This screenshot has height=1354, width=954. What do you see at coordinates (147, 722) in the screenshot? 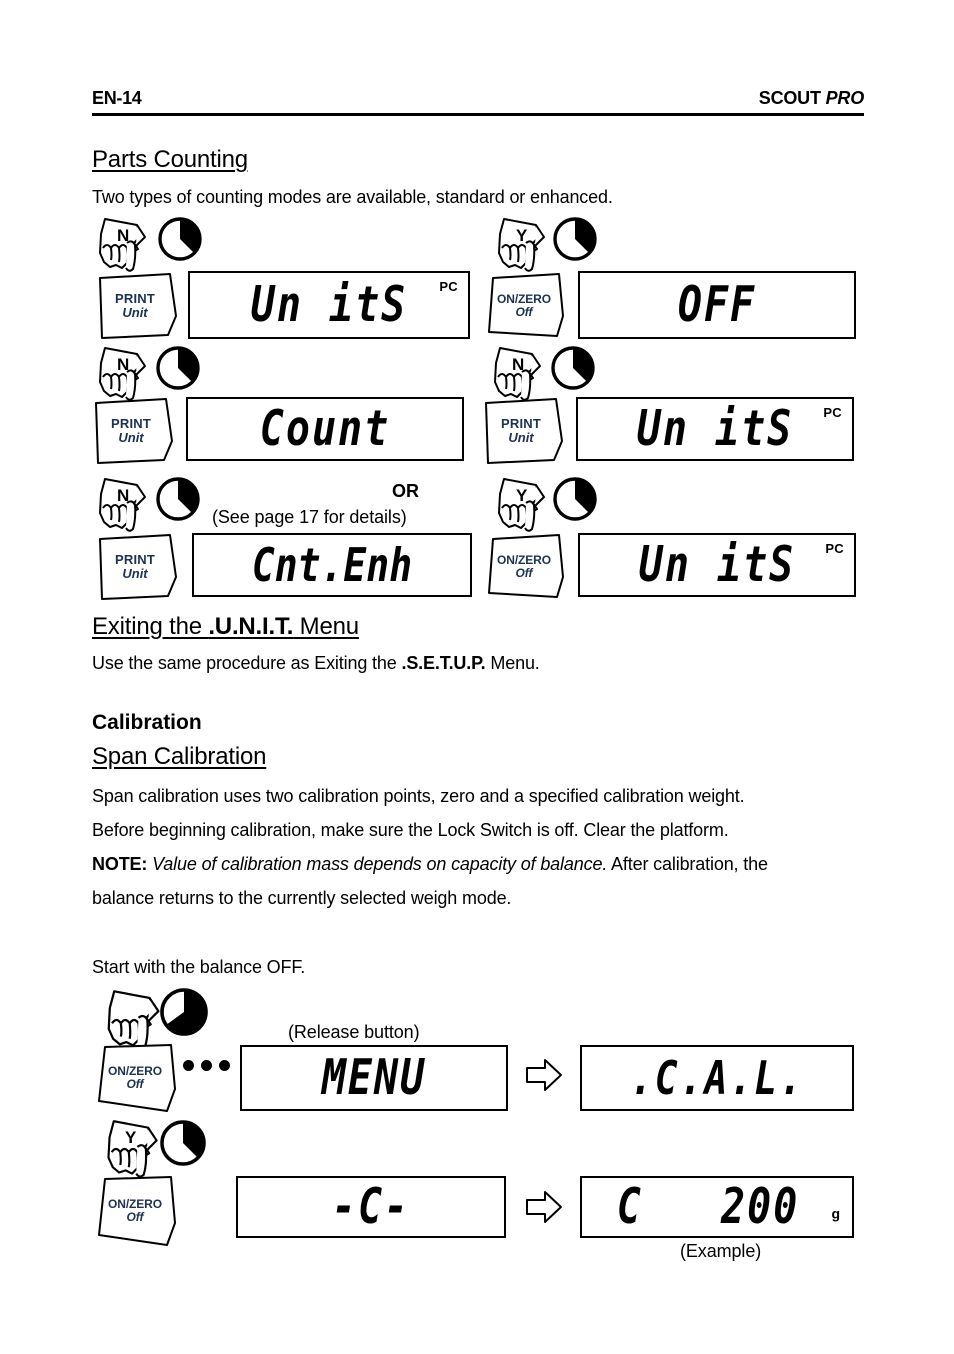
I see `heading-calibration: Calibration` at bounding box center [147, 722].